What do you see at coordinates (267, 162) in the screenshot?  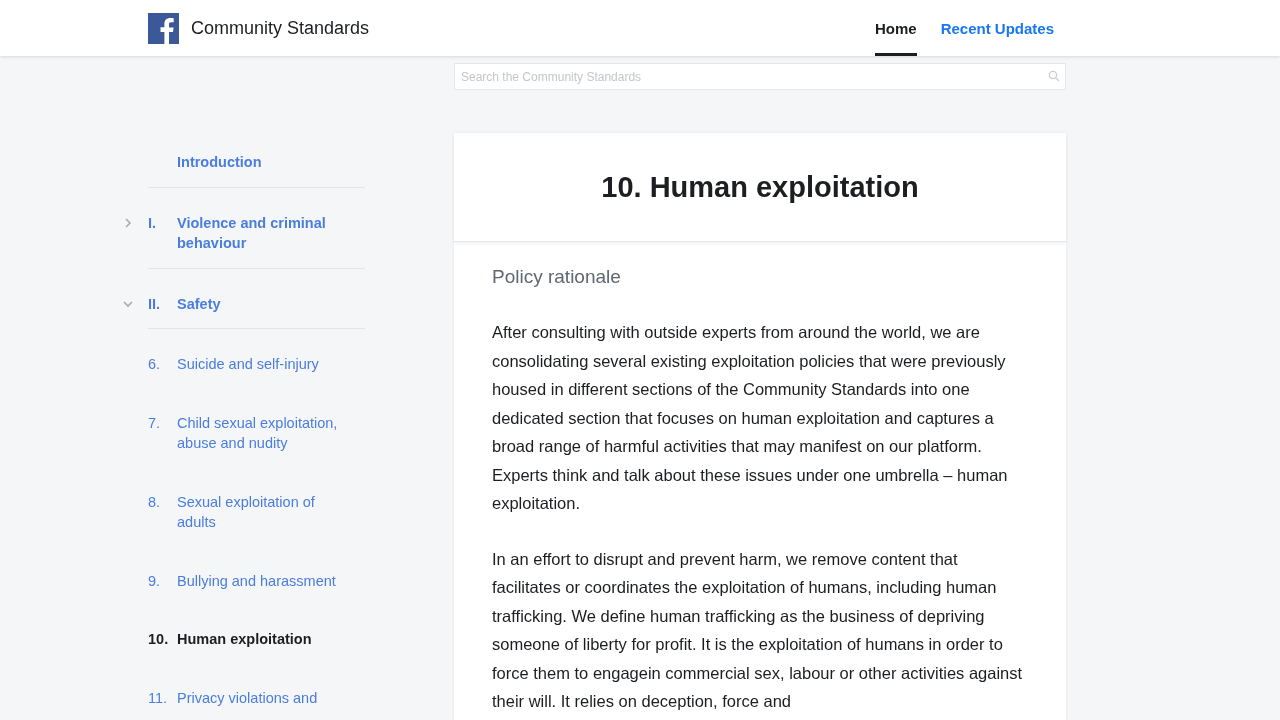 I see `sidebar-link: Introduction` at bounding box center [267, 162].